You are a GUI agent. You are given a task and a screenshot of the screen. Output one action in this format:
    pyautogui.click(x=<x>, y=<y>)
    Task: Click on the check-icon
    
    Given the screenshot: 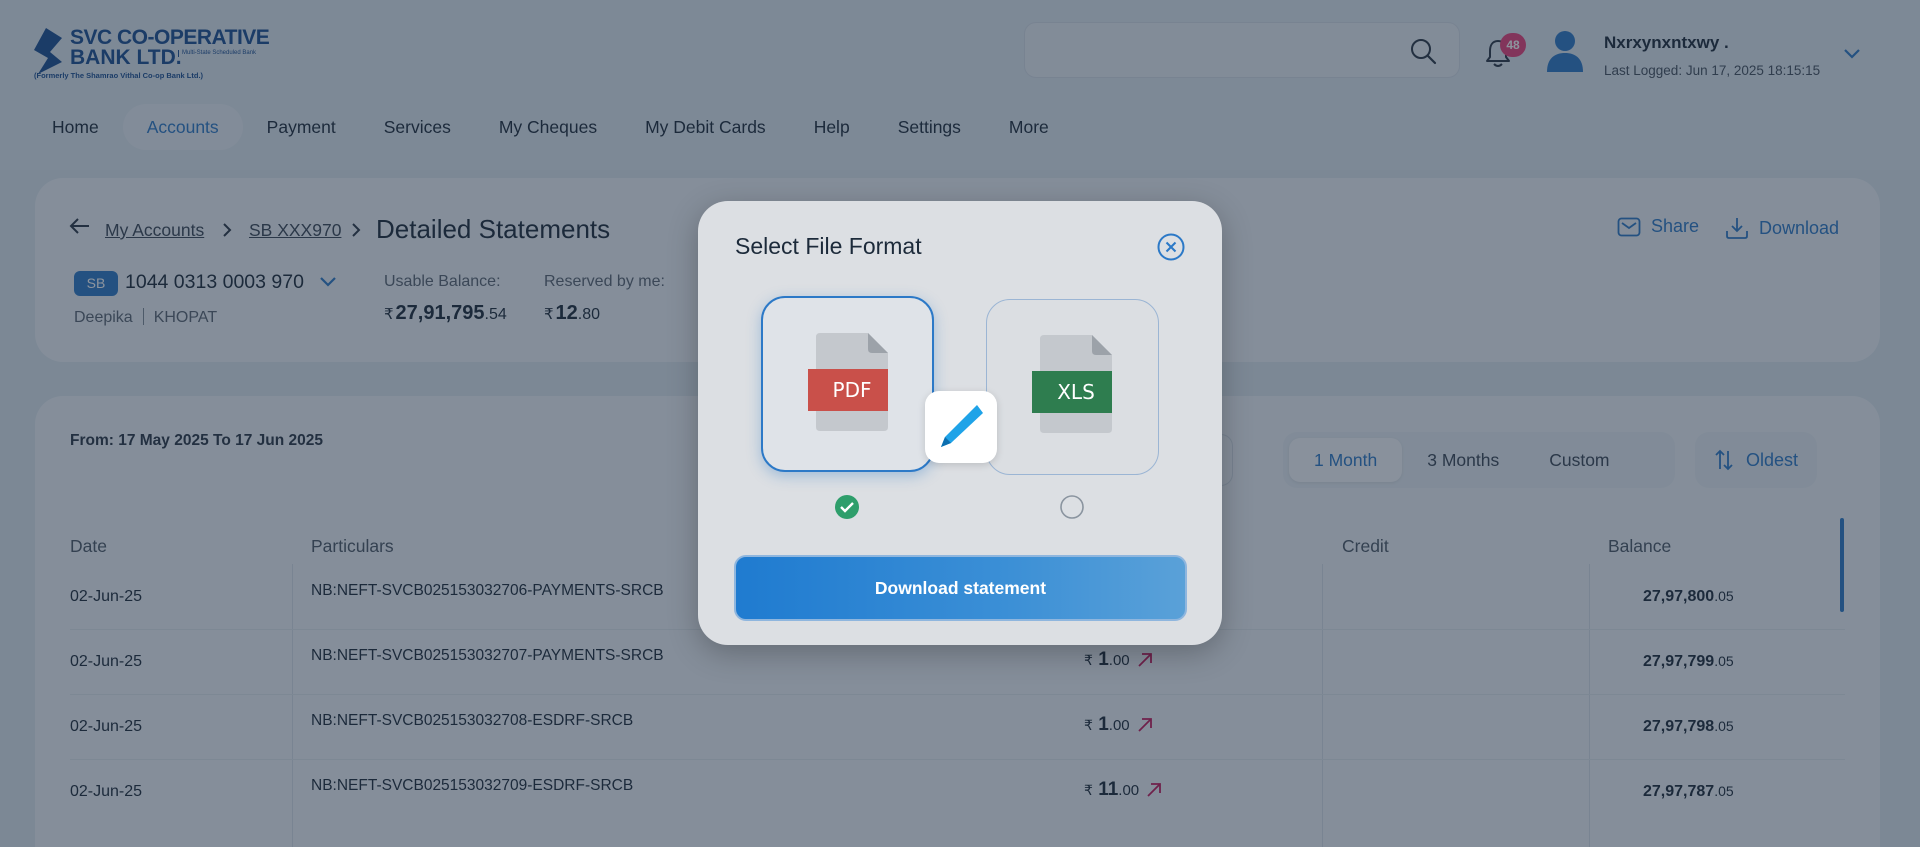 What is the action you would take?
    pyautogui.click(x=847, y=507)
    